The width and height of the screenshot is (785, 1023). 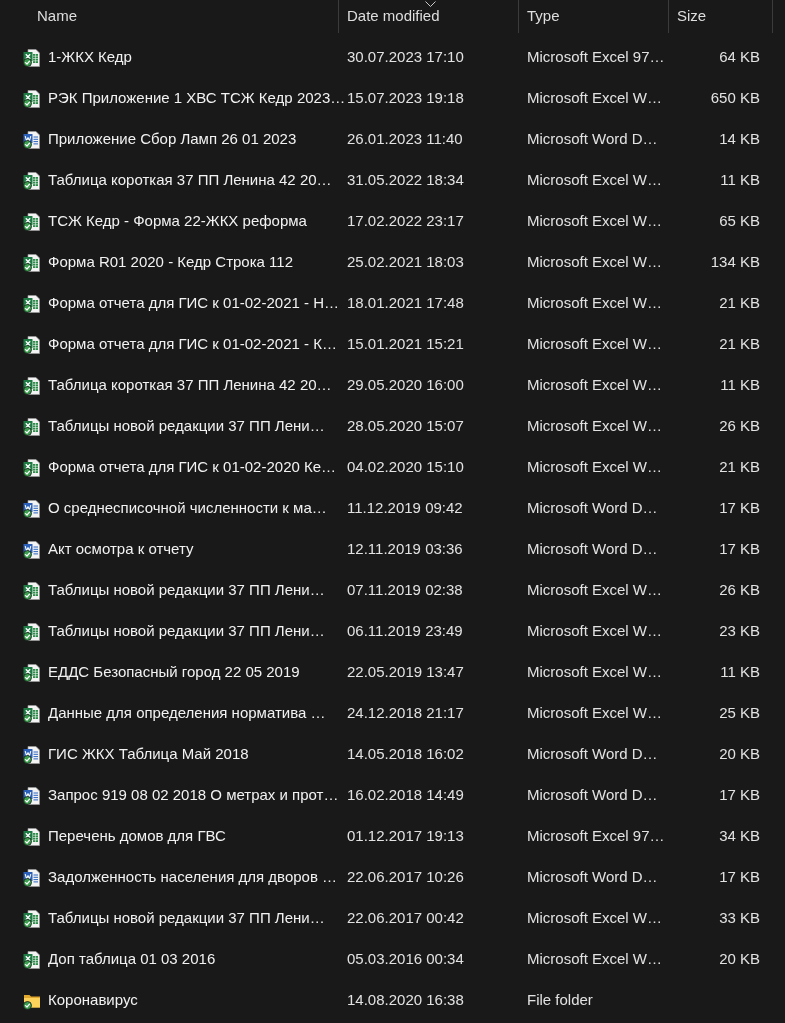 I want to click on file-name: Акт осмотра к отчету, so click(x=121, y=549).